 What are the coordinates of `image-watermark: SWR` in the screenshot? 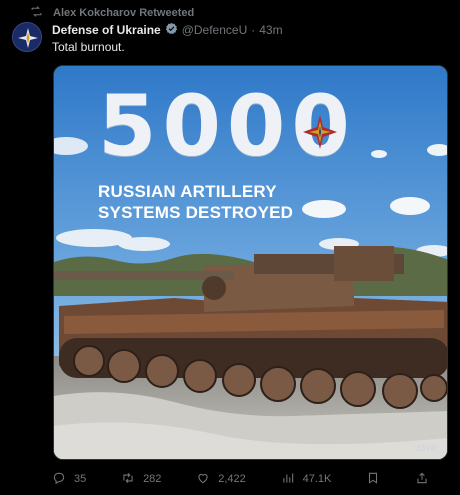 It's located at (426, 448).